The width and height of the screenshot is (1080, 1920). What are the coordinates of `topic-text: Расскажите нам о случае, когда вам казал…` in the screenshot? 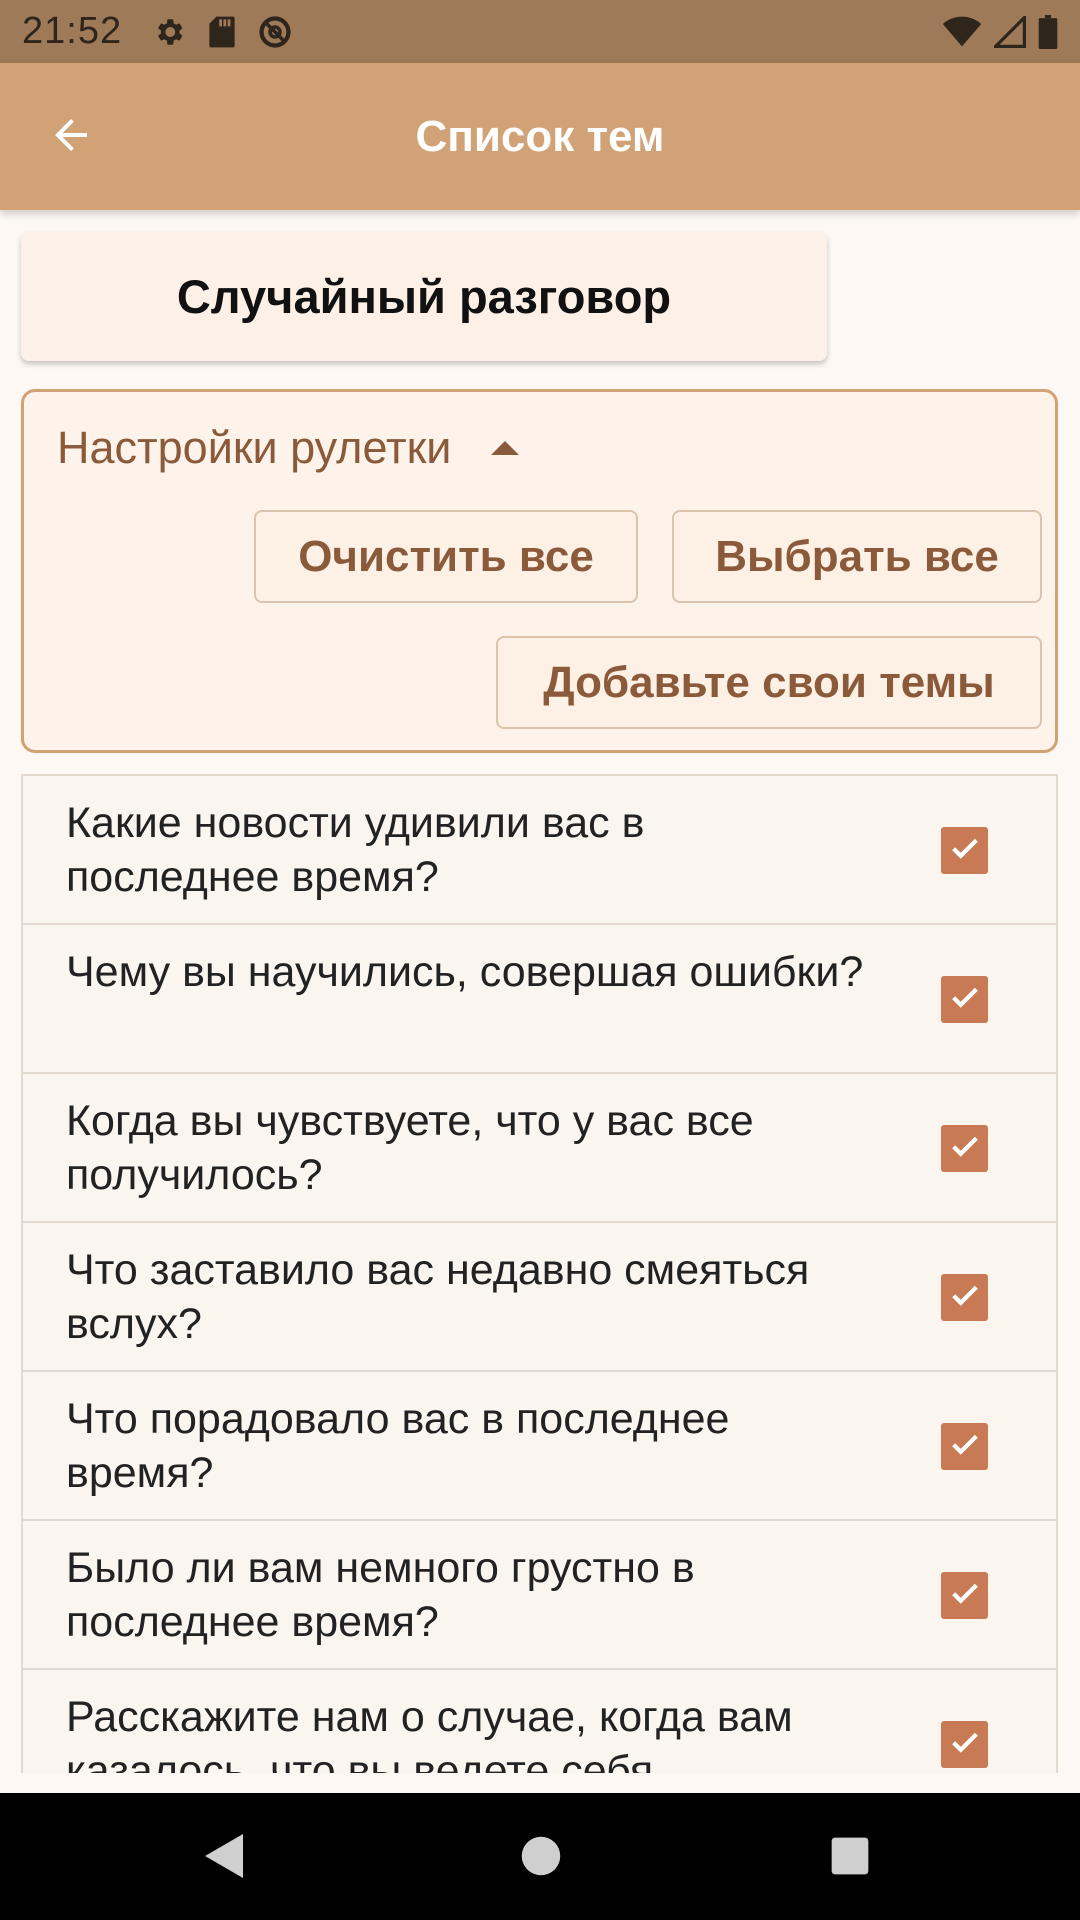 It's located at (429, 1733).